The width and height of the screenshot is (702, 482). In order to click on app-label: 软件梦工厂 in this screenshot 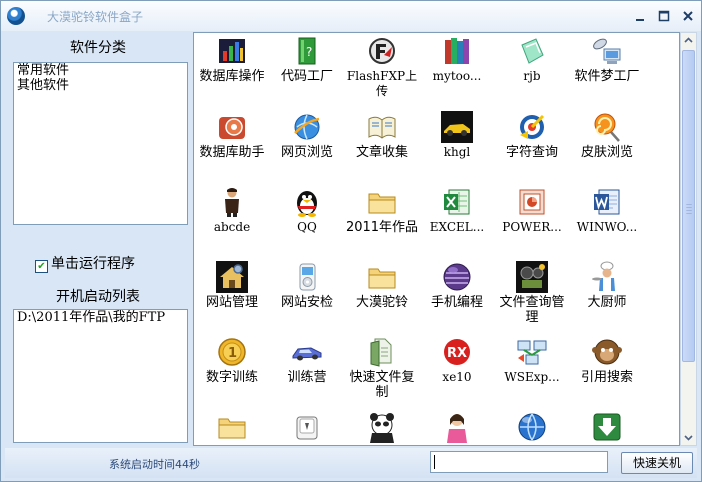, I will do `click(607, 76)`.